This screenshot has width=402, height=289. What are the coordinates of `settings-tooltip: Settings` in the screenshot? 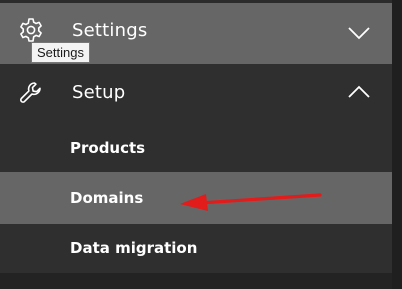 It's located at (60, 52).